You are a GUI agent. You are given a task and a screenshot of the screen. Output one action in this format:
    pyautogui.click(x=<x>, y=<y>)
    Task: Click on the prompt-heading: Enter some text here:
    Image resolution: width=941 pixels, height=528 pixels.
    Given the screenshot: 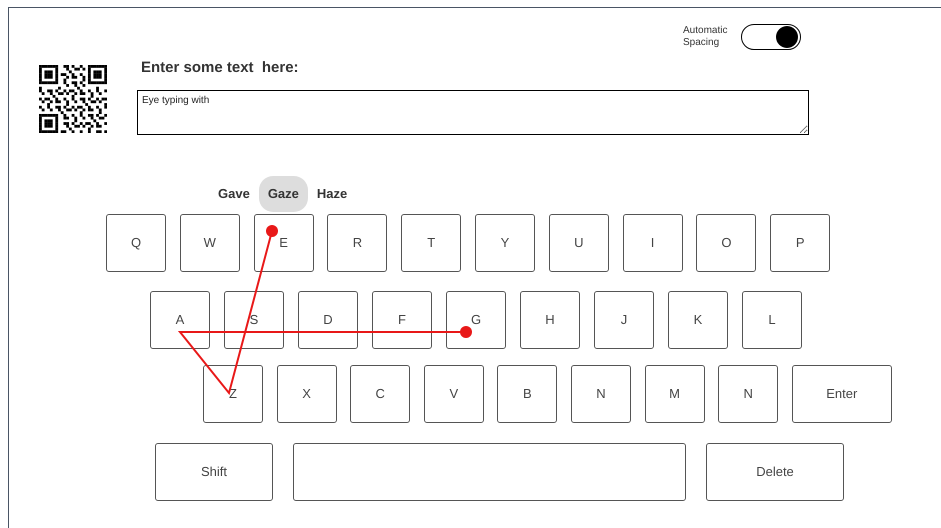 What is the action you would take?
    pyautogui.click(x=220, y=68)
    